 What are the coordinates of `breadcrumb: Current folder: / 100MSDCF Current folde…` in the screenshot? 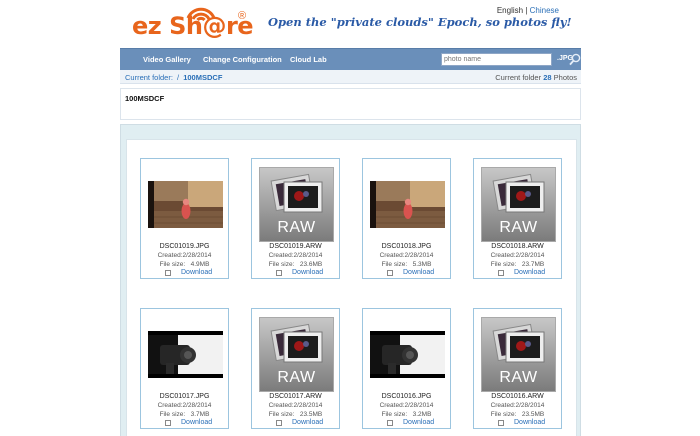 It's located at (350, 77).